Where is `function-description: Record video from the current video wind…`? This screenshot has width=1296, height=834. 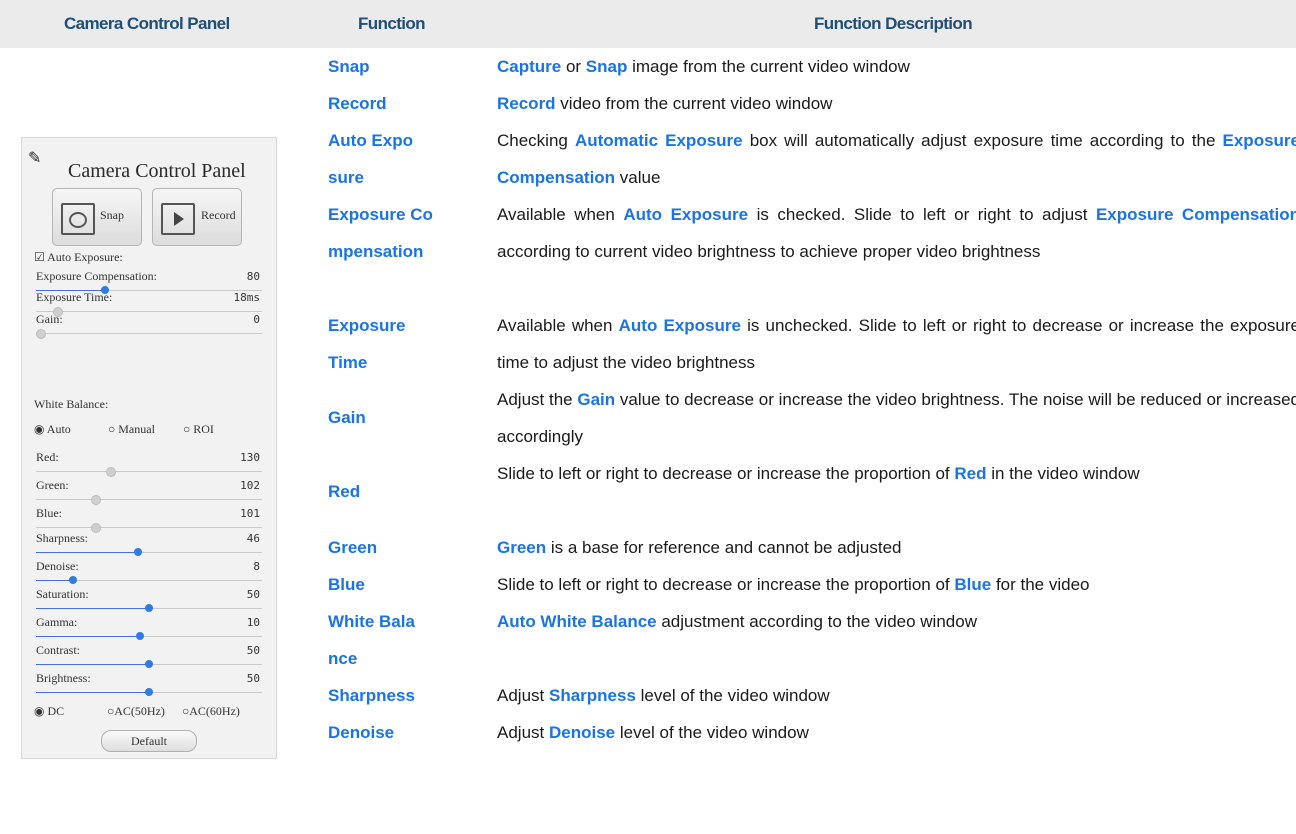
function-description: Record video from the current video wind… is located at coordinates (665, 103).